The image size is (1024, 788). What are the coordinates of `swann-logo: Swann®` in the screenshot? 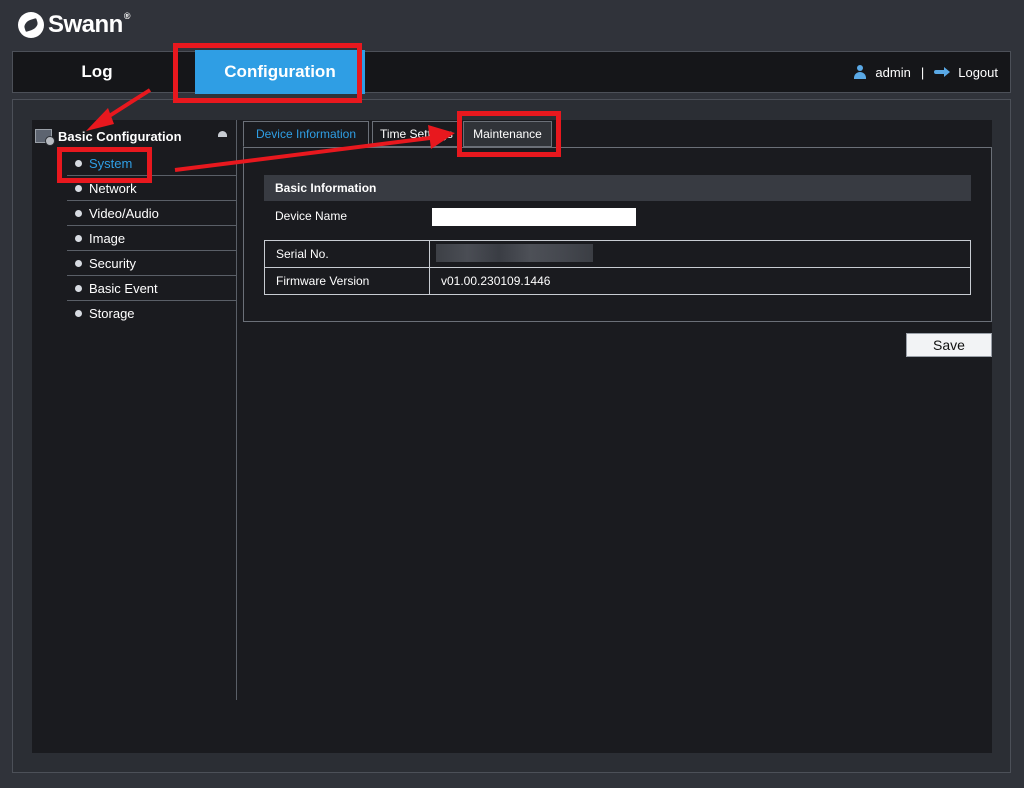 It's located at (74, 25).